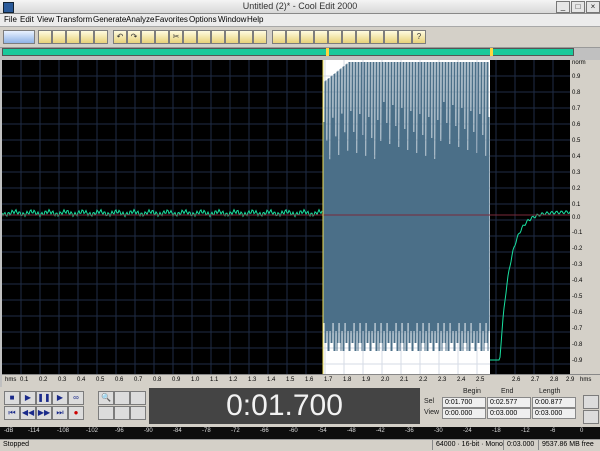 This screenshot has height=451, width=600. Describe the element at coordinates (363, 37) in the screenshot. I see `analyze-icon` at that location.